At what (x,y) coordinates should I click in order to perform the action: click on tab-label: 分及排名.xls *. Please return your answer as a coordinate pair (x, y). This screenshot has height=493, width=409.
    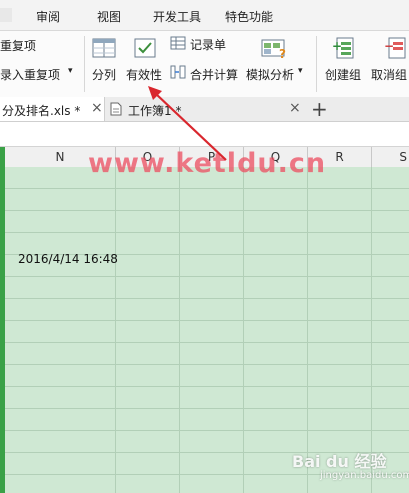
    Looking at the image, I should click on (41, 111).